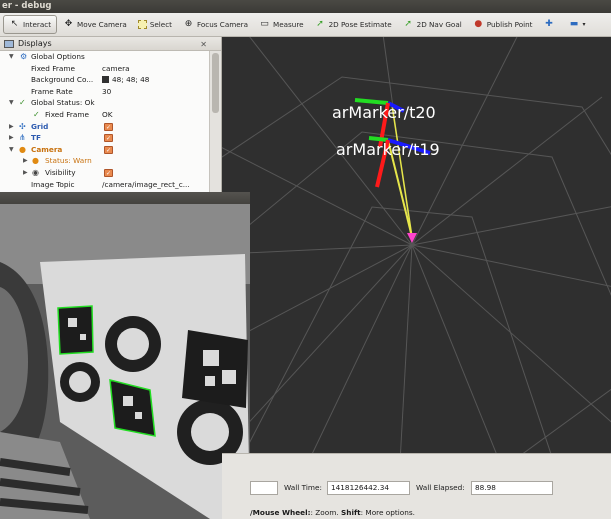 The width and height of the screenshot is (611, 519). What do you see at coordinates (303, 487) in the screenshot?
I see `wall-time-label: Wall Time:` at bounding box center [303, 487].